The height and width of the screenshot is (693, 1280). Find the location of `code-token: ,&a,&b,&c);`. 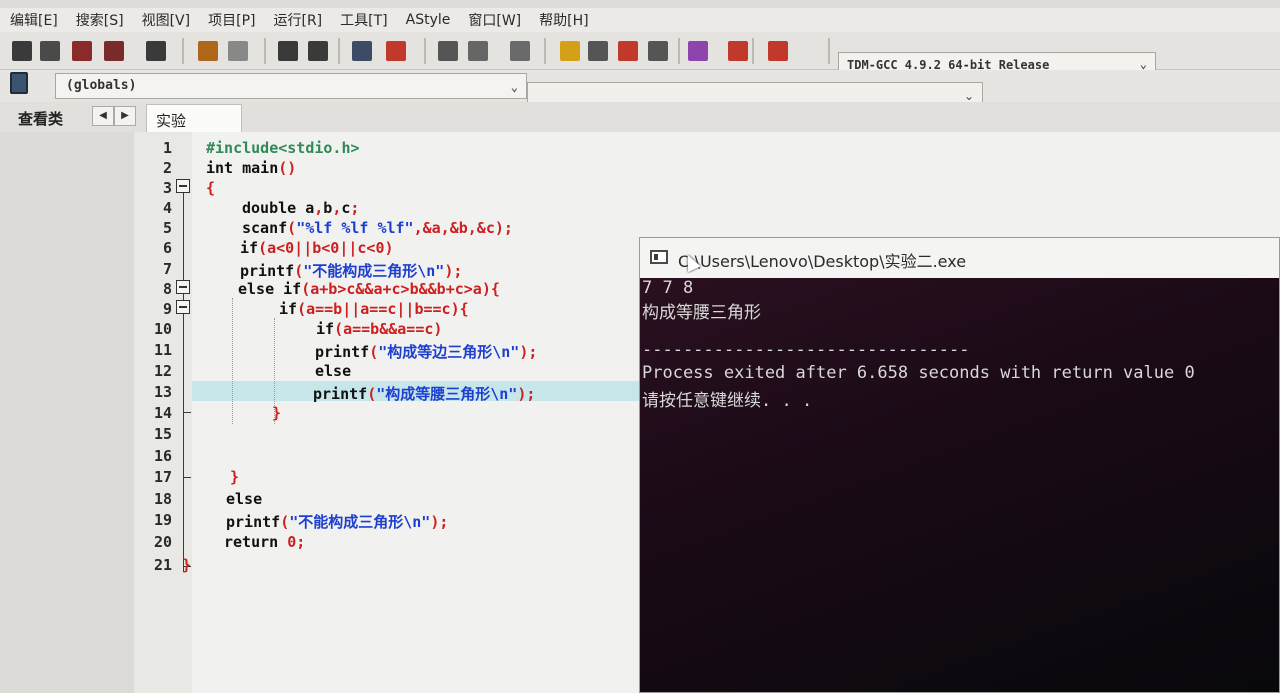

code-token: ,&a,&b,&c); is located at coordinates (463, 228).